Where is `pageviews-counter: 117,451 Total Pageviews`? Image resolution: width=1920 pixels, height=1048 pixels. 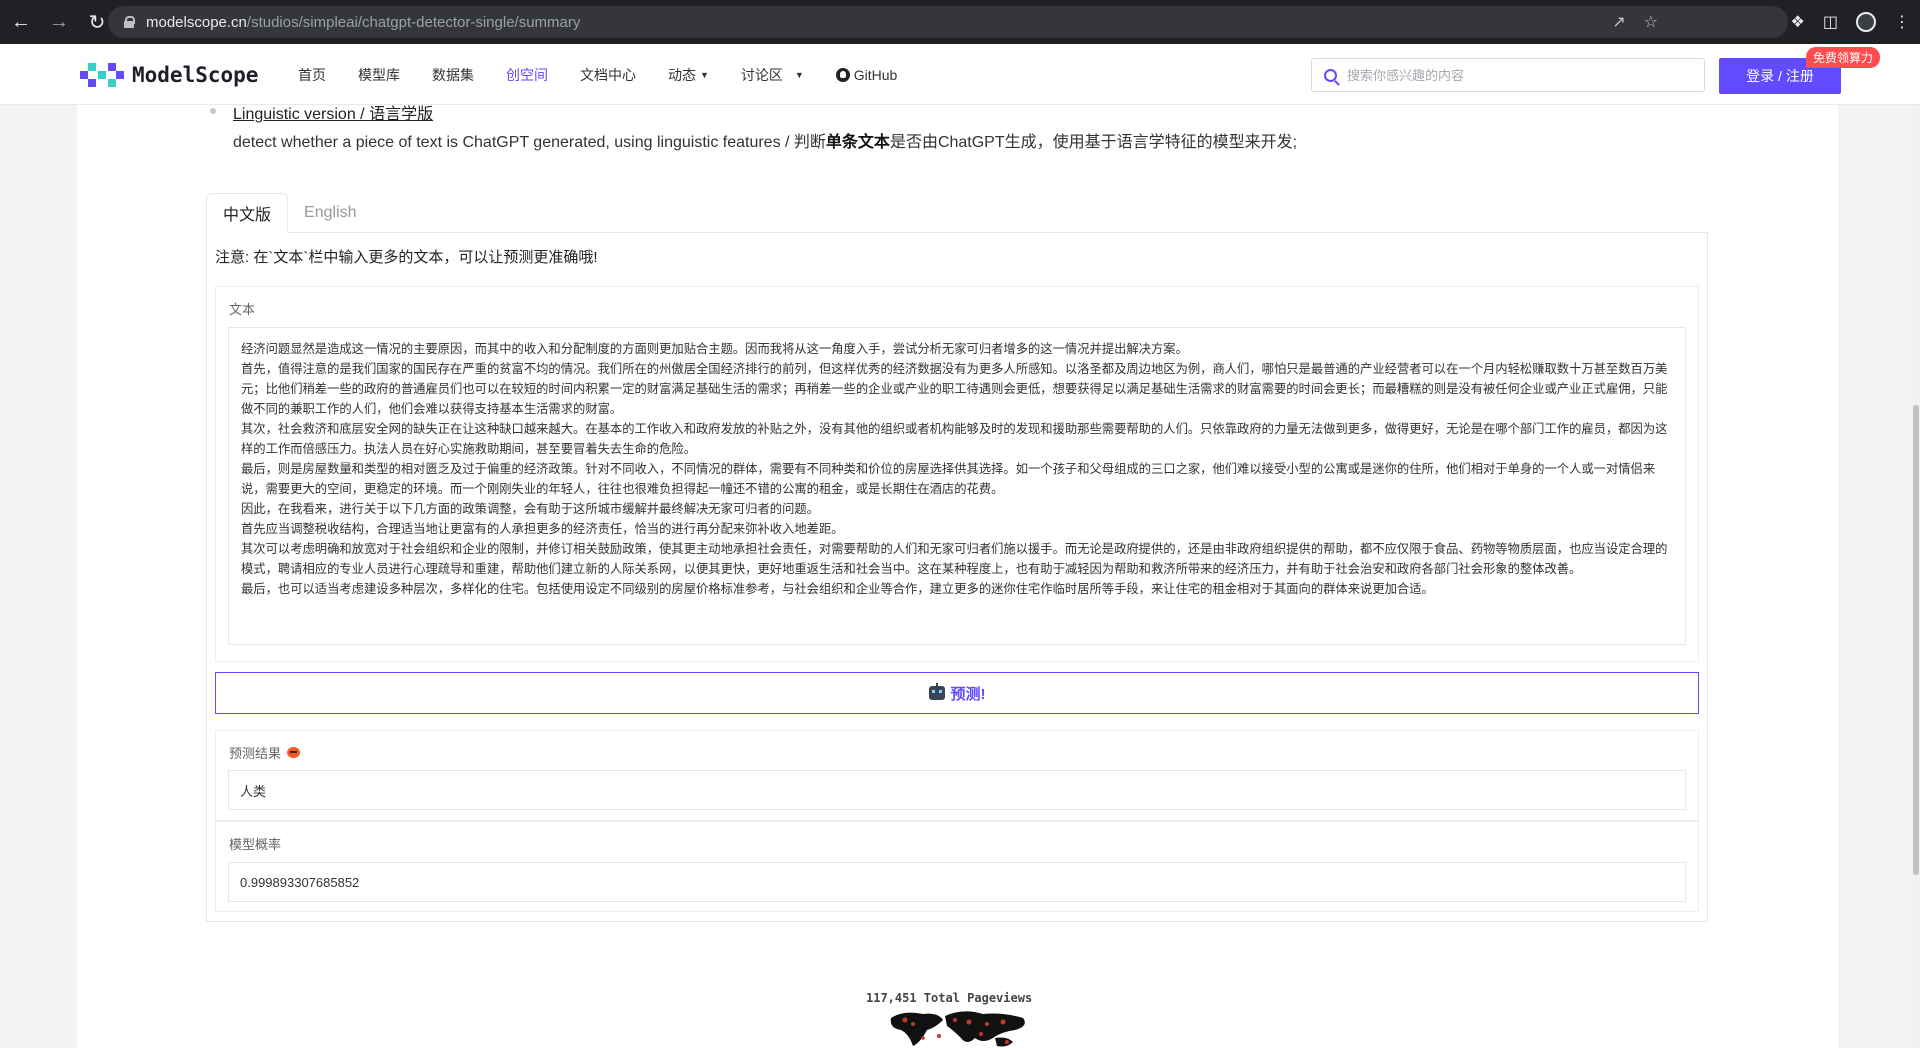
pageviews-counter: 117,451 Total Pageviews is located at coordinates (949, 998).